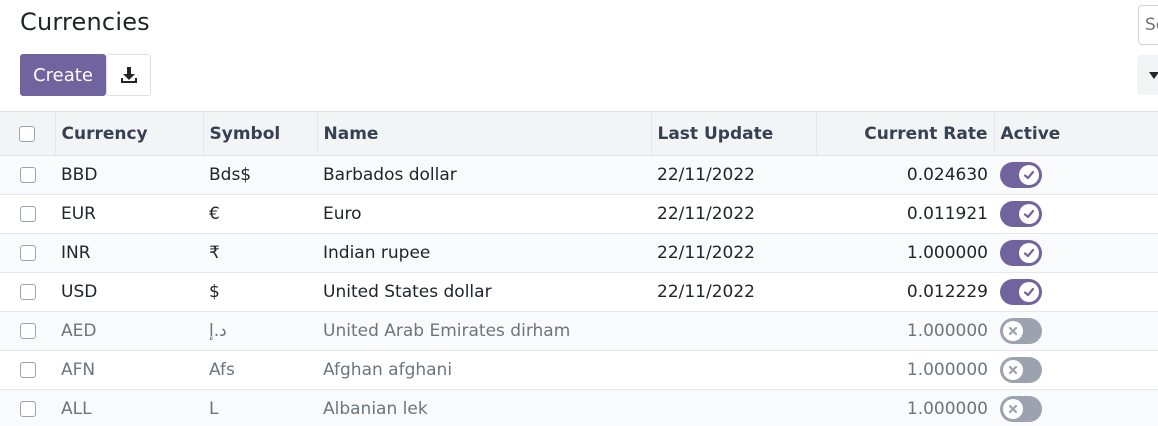 This screenshot has height=426, width=1158. Describe the element at coordinates (407, 292) in the screenshot. I see `cell-name: United States dollar` at that location.